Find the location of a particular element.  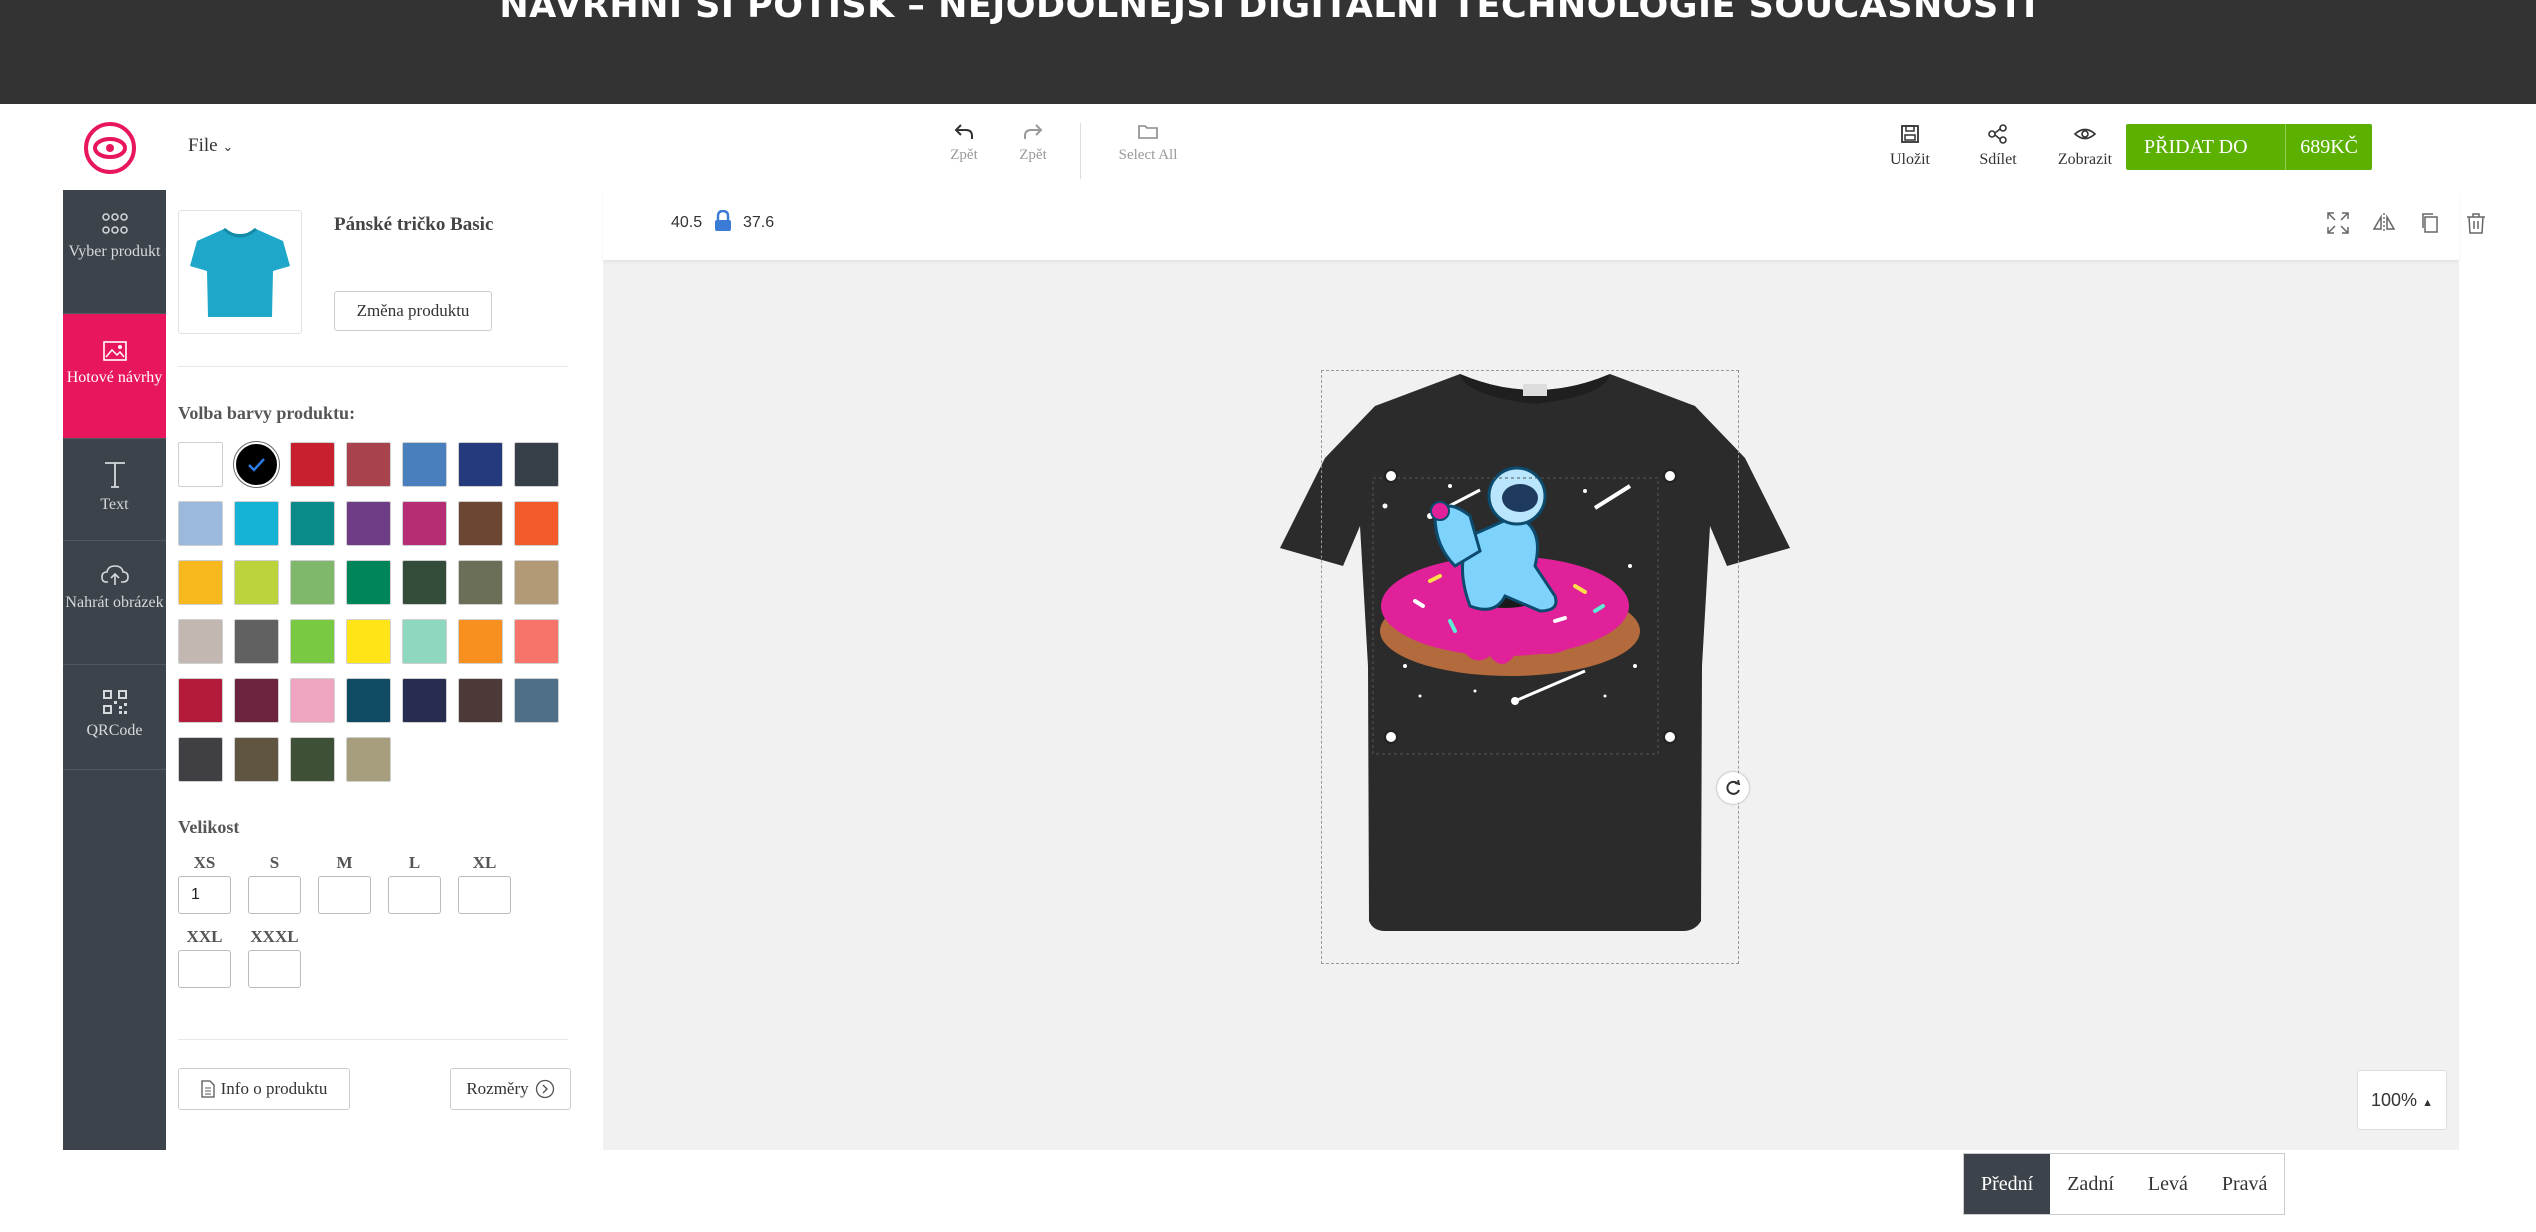

divider is located at coordinates (373, 1039).